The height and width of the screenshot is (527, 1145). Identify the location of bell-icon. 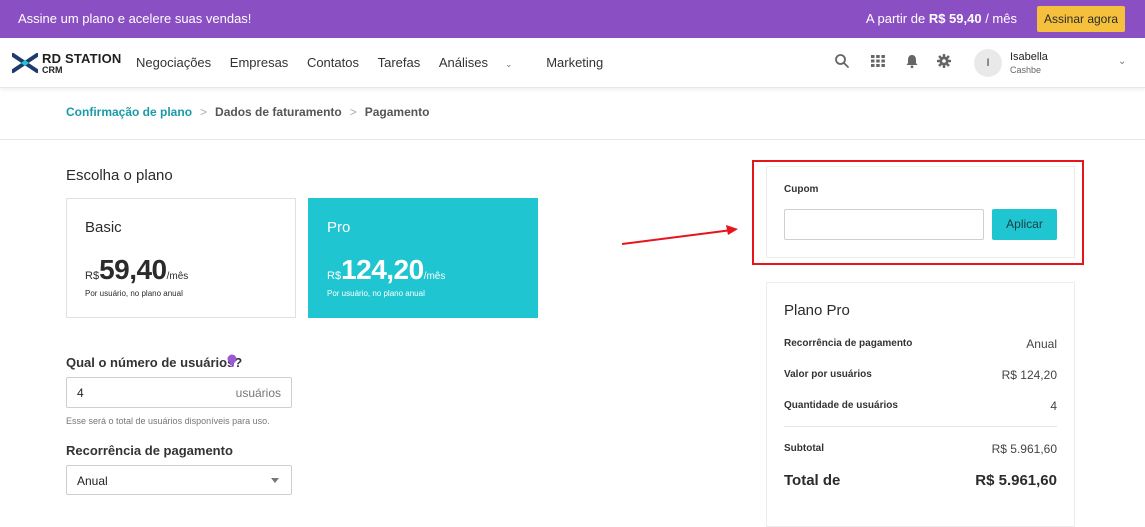
(912, 61).